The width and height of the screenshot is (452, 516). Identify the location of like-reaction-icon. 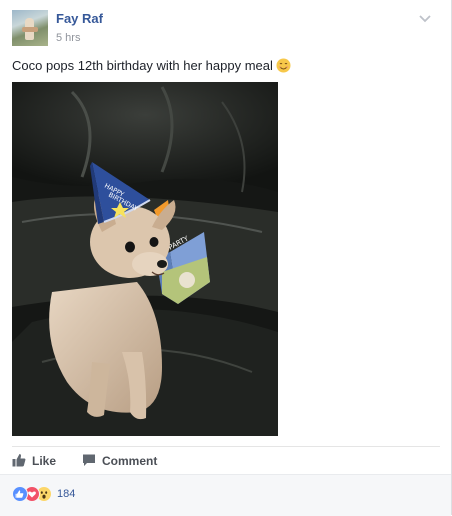
(20, 494).